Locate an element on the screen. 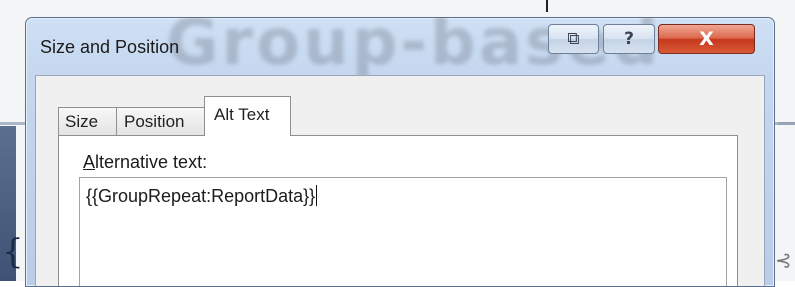 Image resolution: width=795 pixels, height=287 pixels. background-glyph: ⊰ is located at coordinates (783, 260).